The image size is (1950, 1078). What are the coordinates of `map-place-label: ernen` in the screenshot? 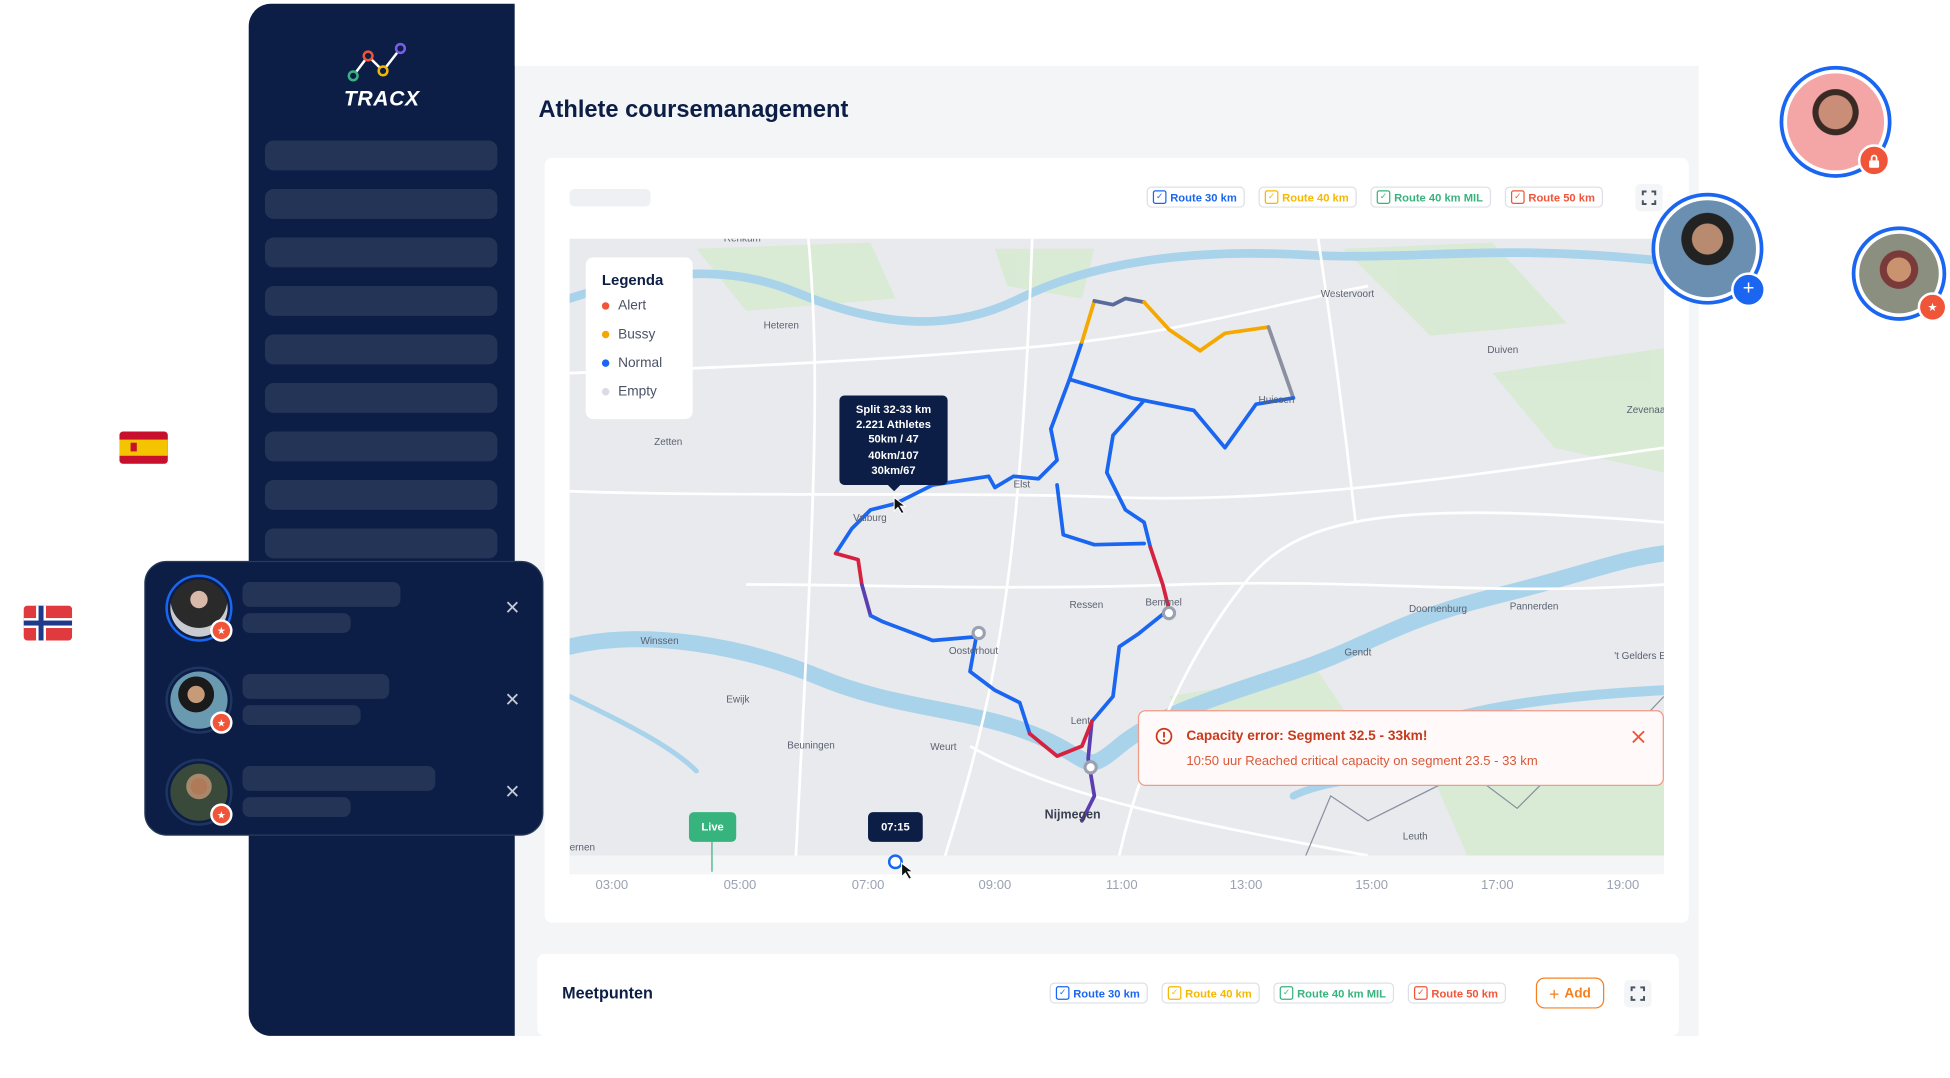 It's located at (582, 847).